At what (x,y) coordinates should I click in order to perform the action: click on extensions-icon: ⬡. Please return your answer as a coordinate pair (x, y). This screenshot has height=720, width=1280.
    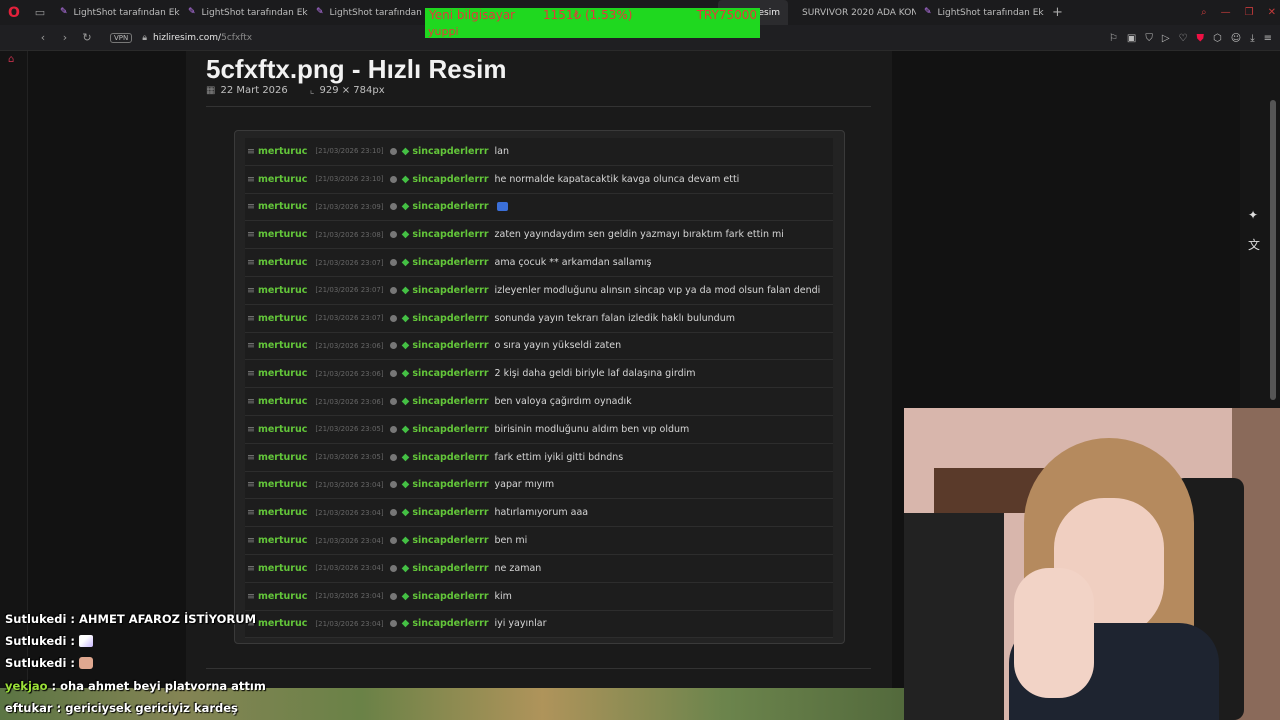
    Looking at the image, I should click on (1217, 38).